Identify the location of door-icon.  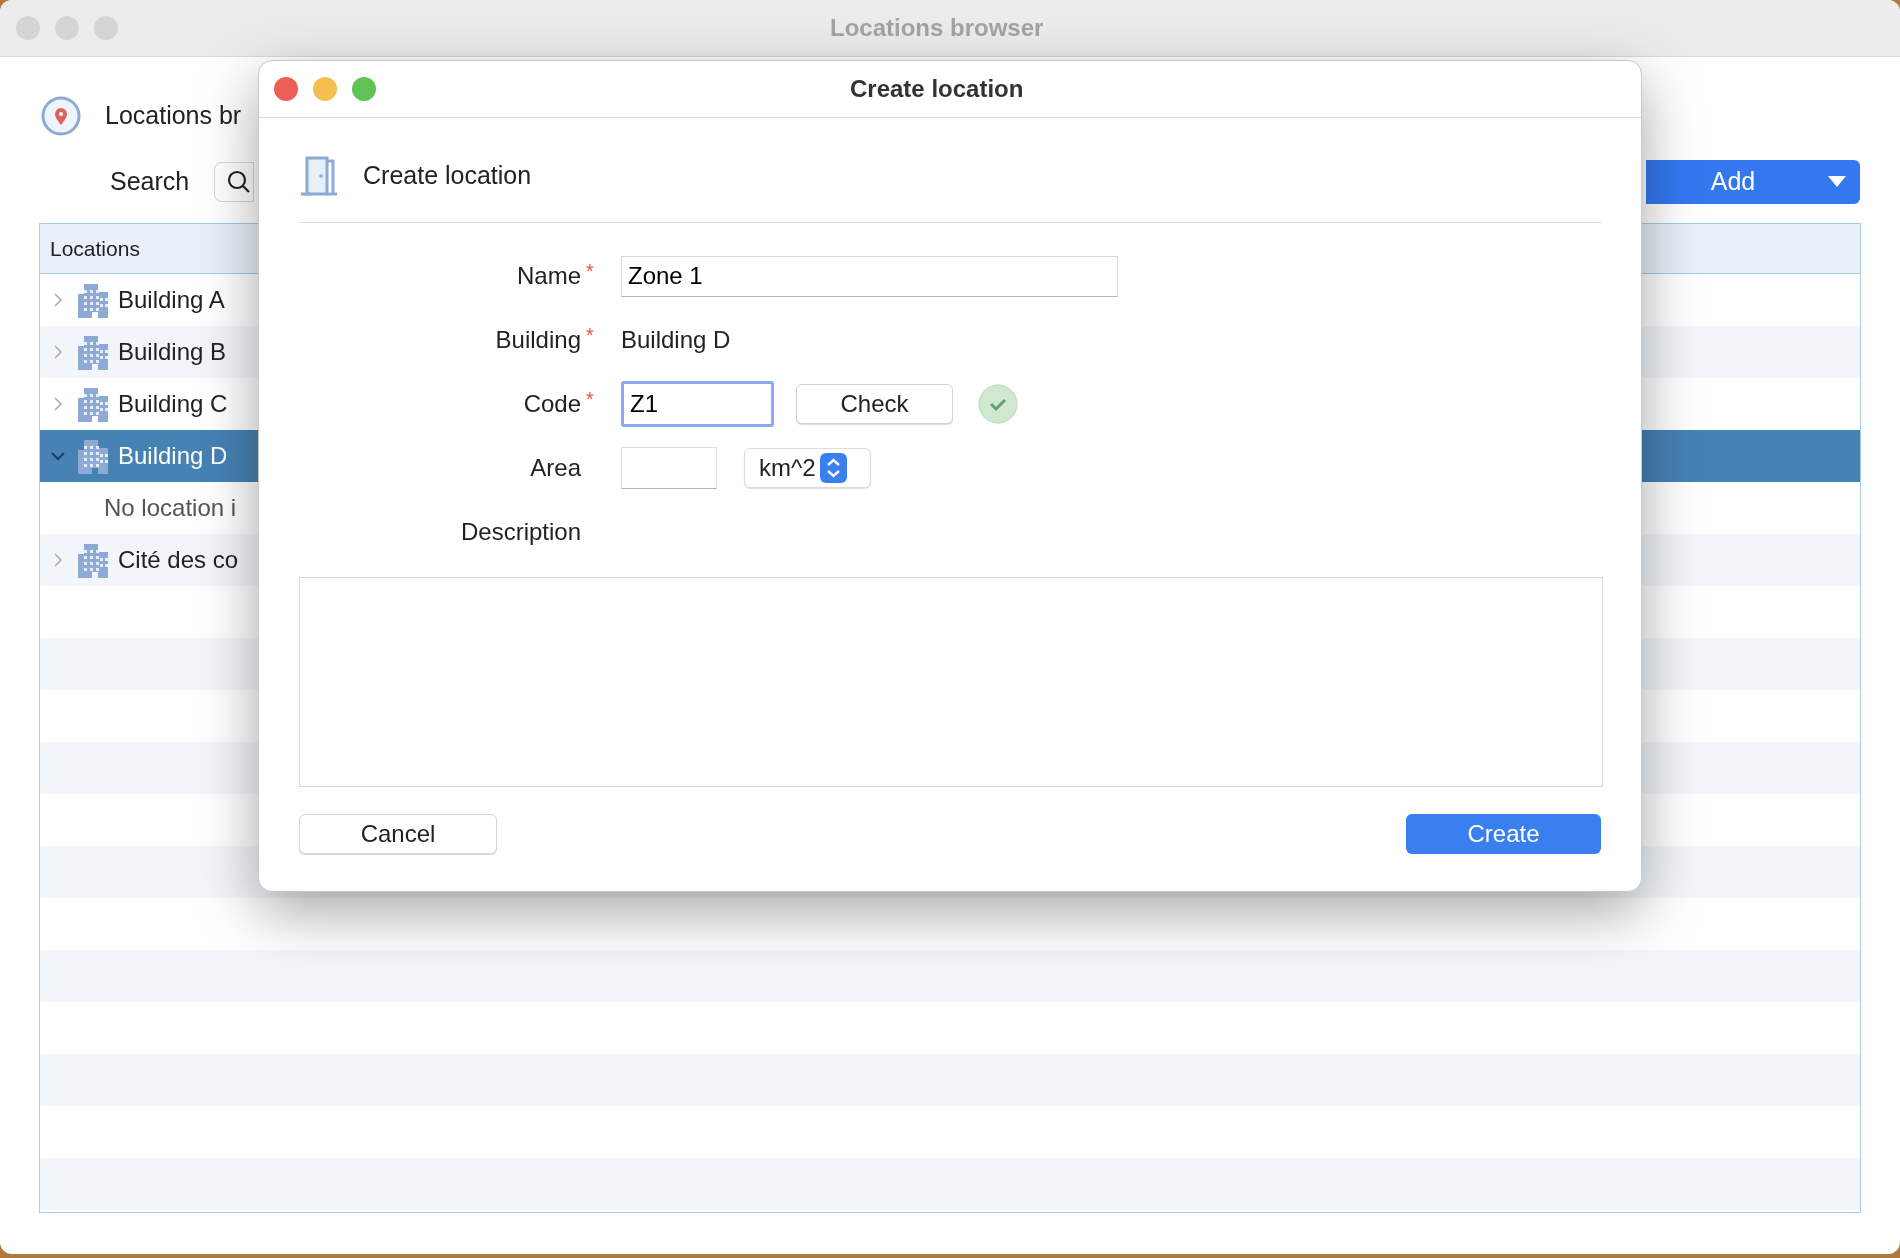
(319, 176).